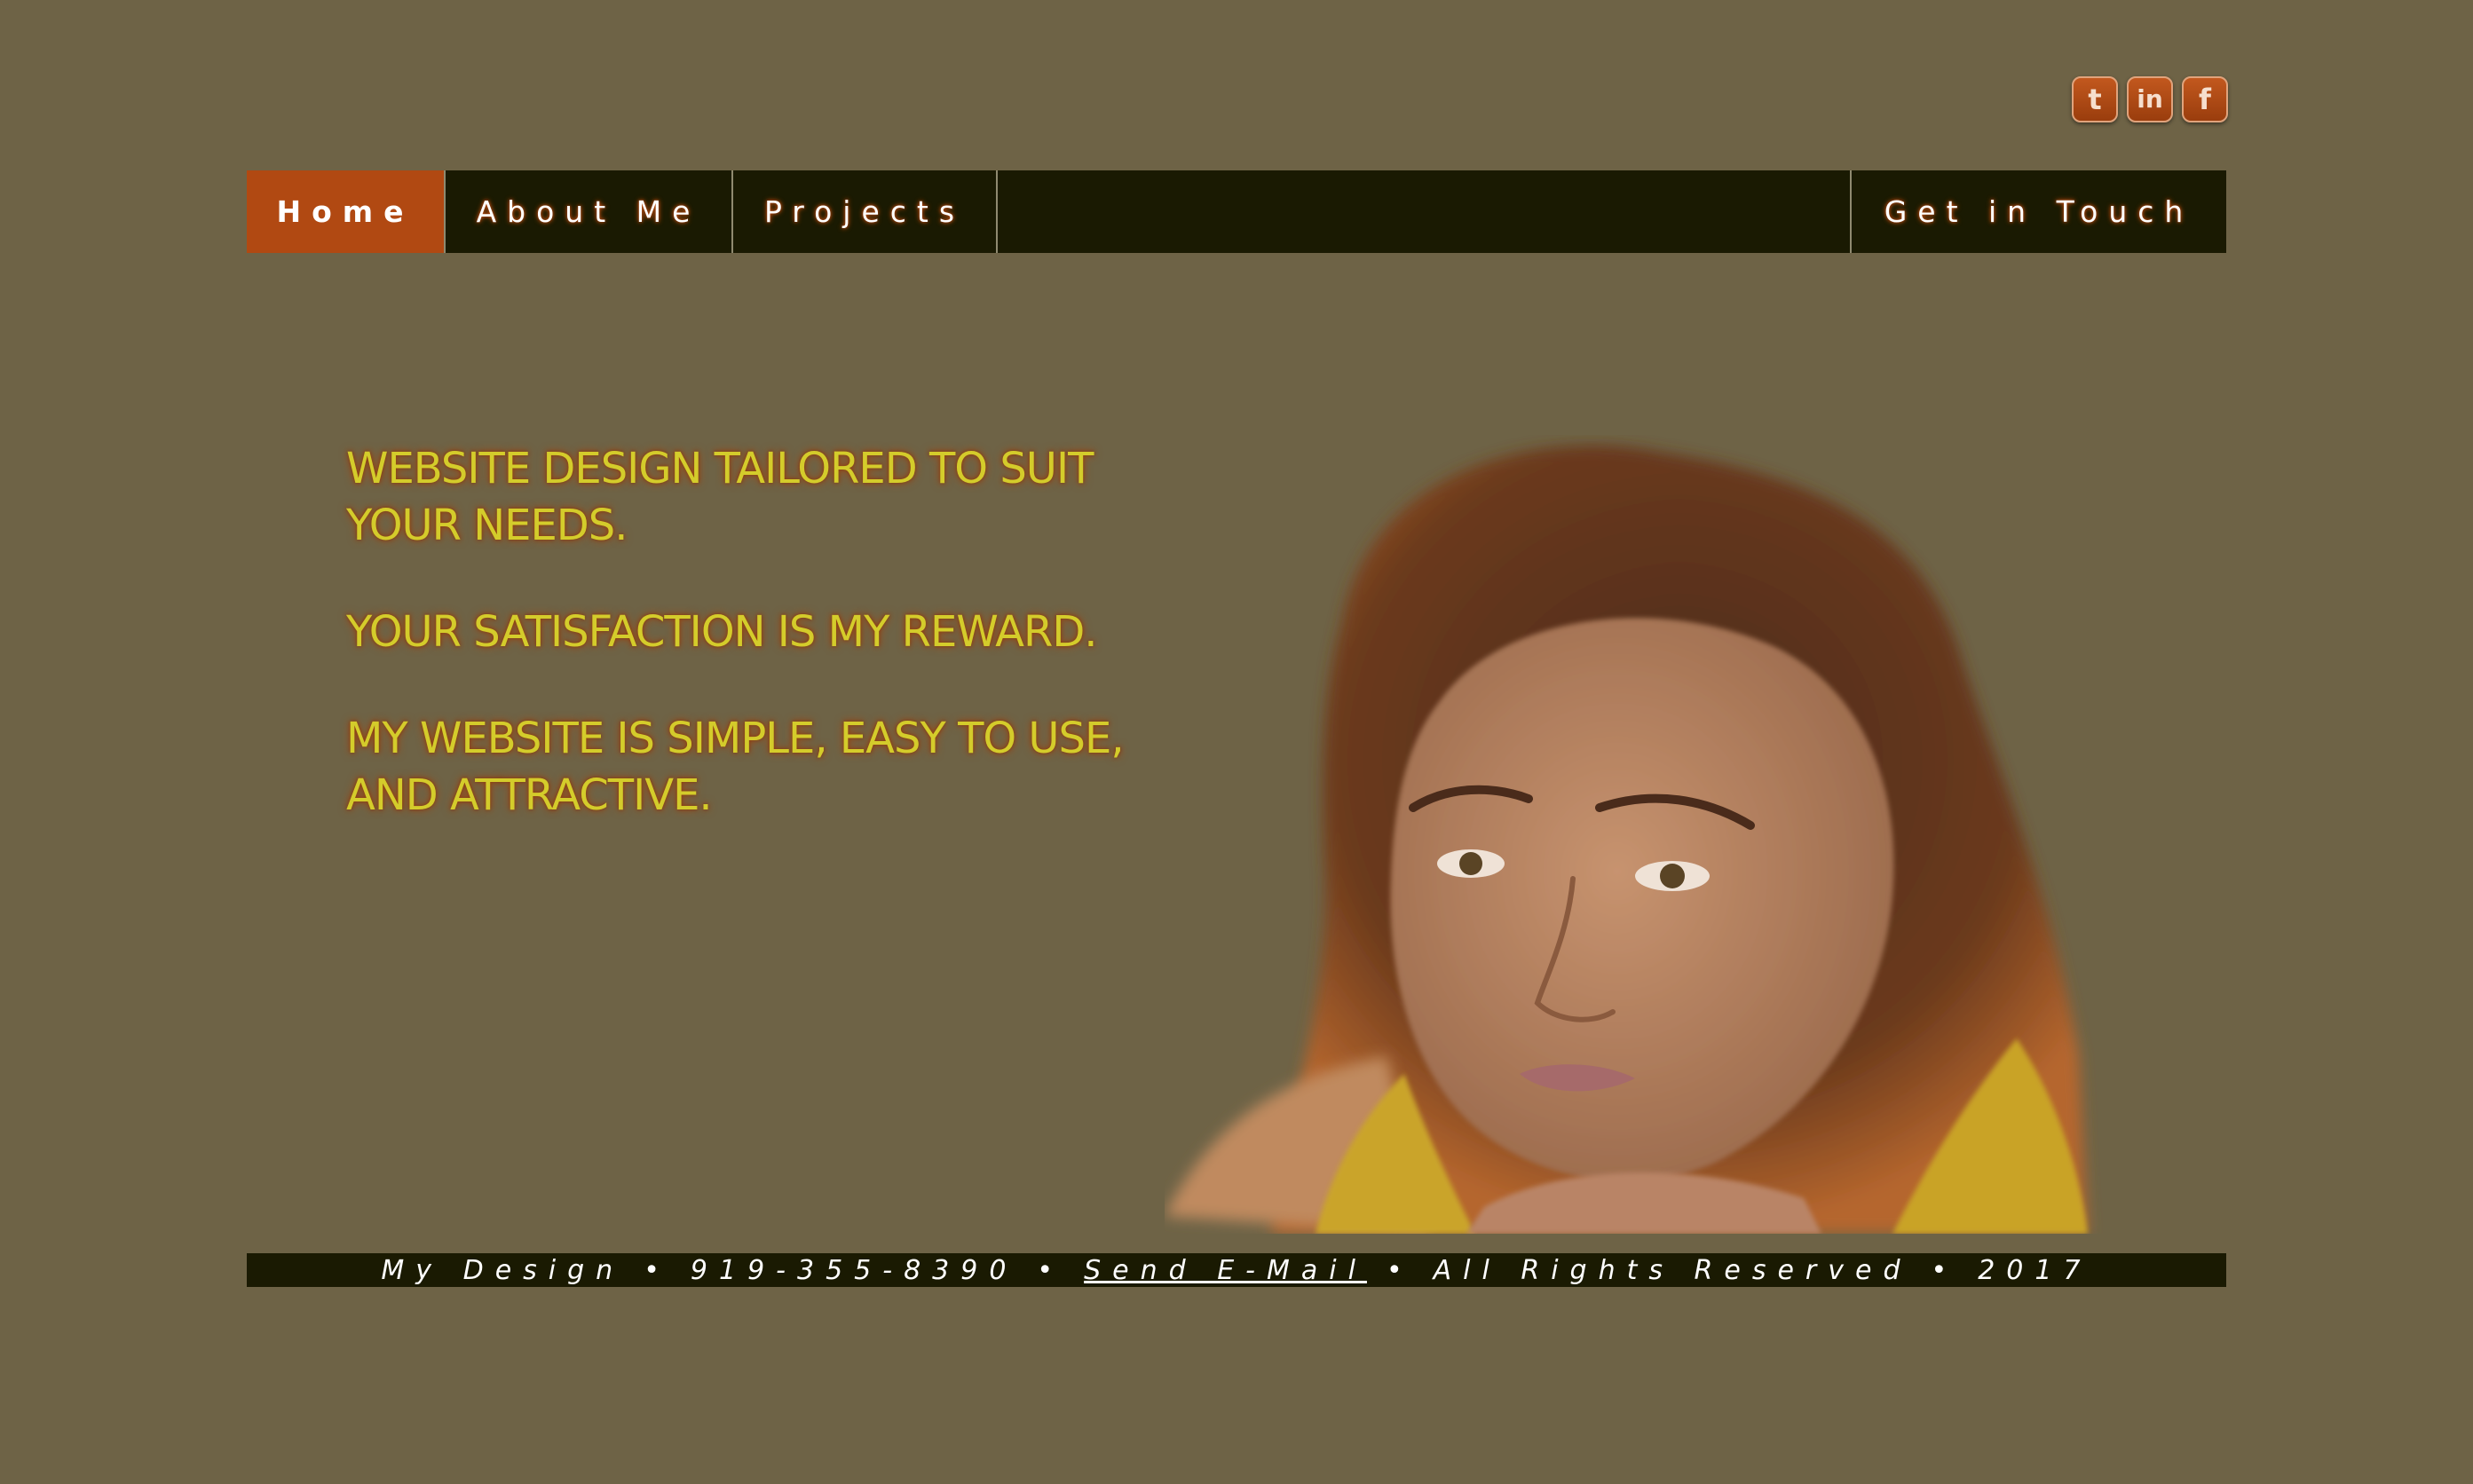 The width and height of the screenshot is (2473, 1484). What do you see at coordinates (2039, 212) in the screenshot?
I see `nav-get-in-touch: Get in Touch` at bounding box center [2039, 212].